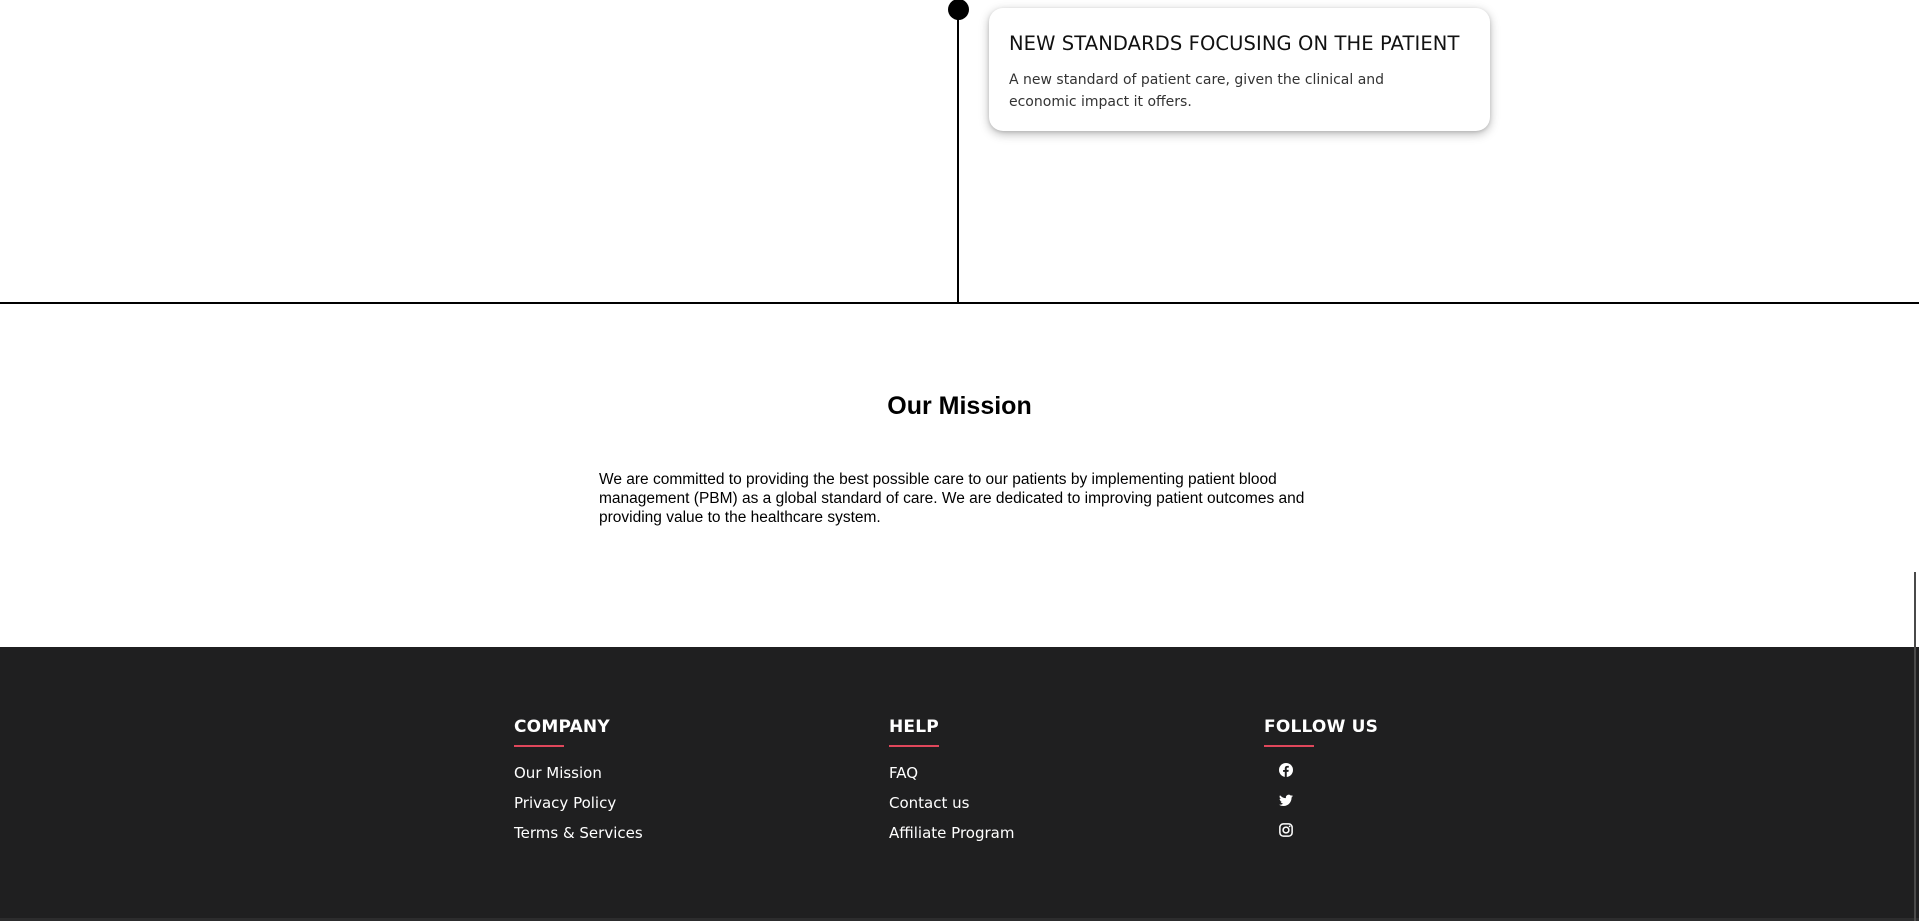  What do you see at coordinates (1286, 770) in the screenshot?
I see `facebook-icon` at bounding box center [1286, 770].